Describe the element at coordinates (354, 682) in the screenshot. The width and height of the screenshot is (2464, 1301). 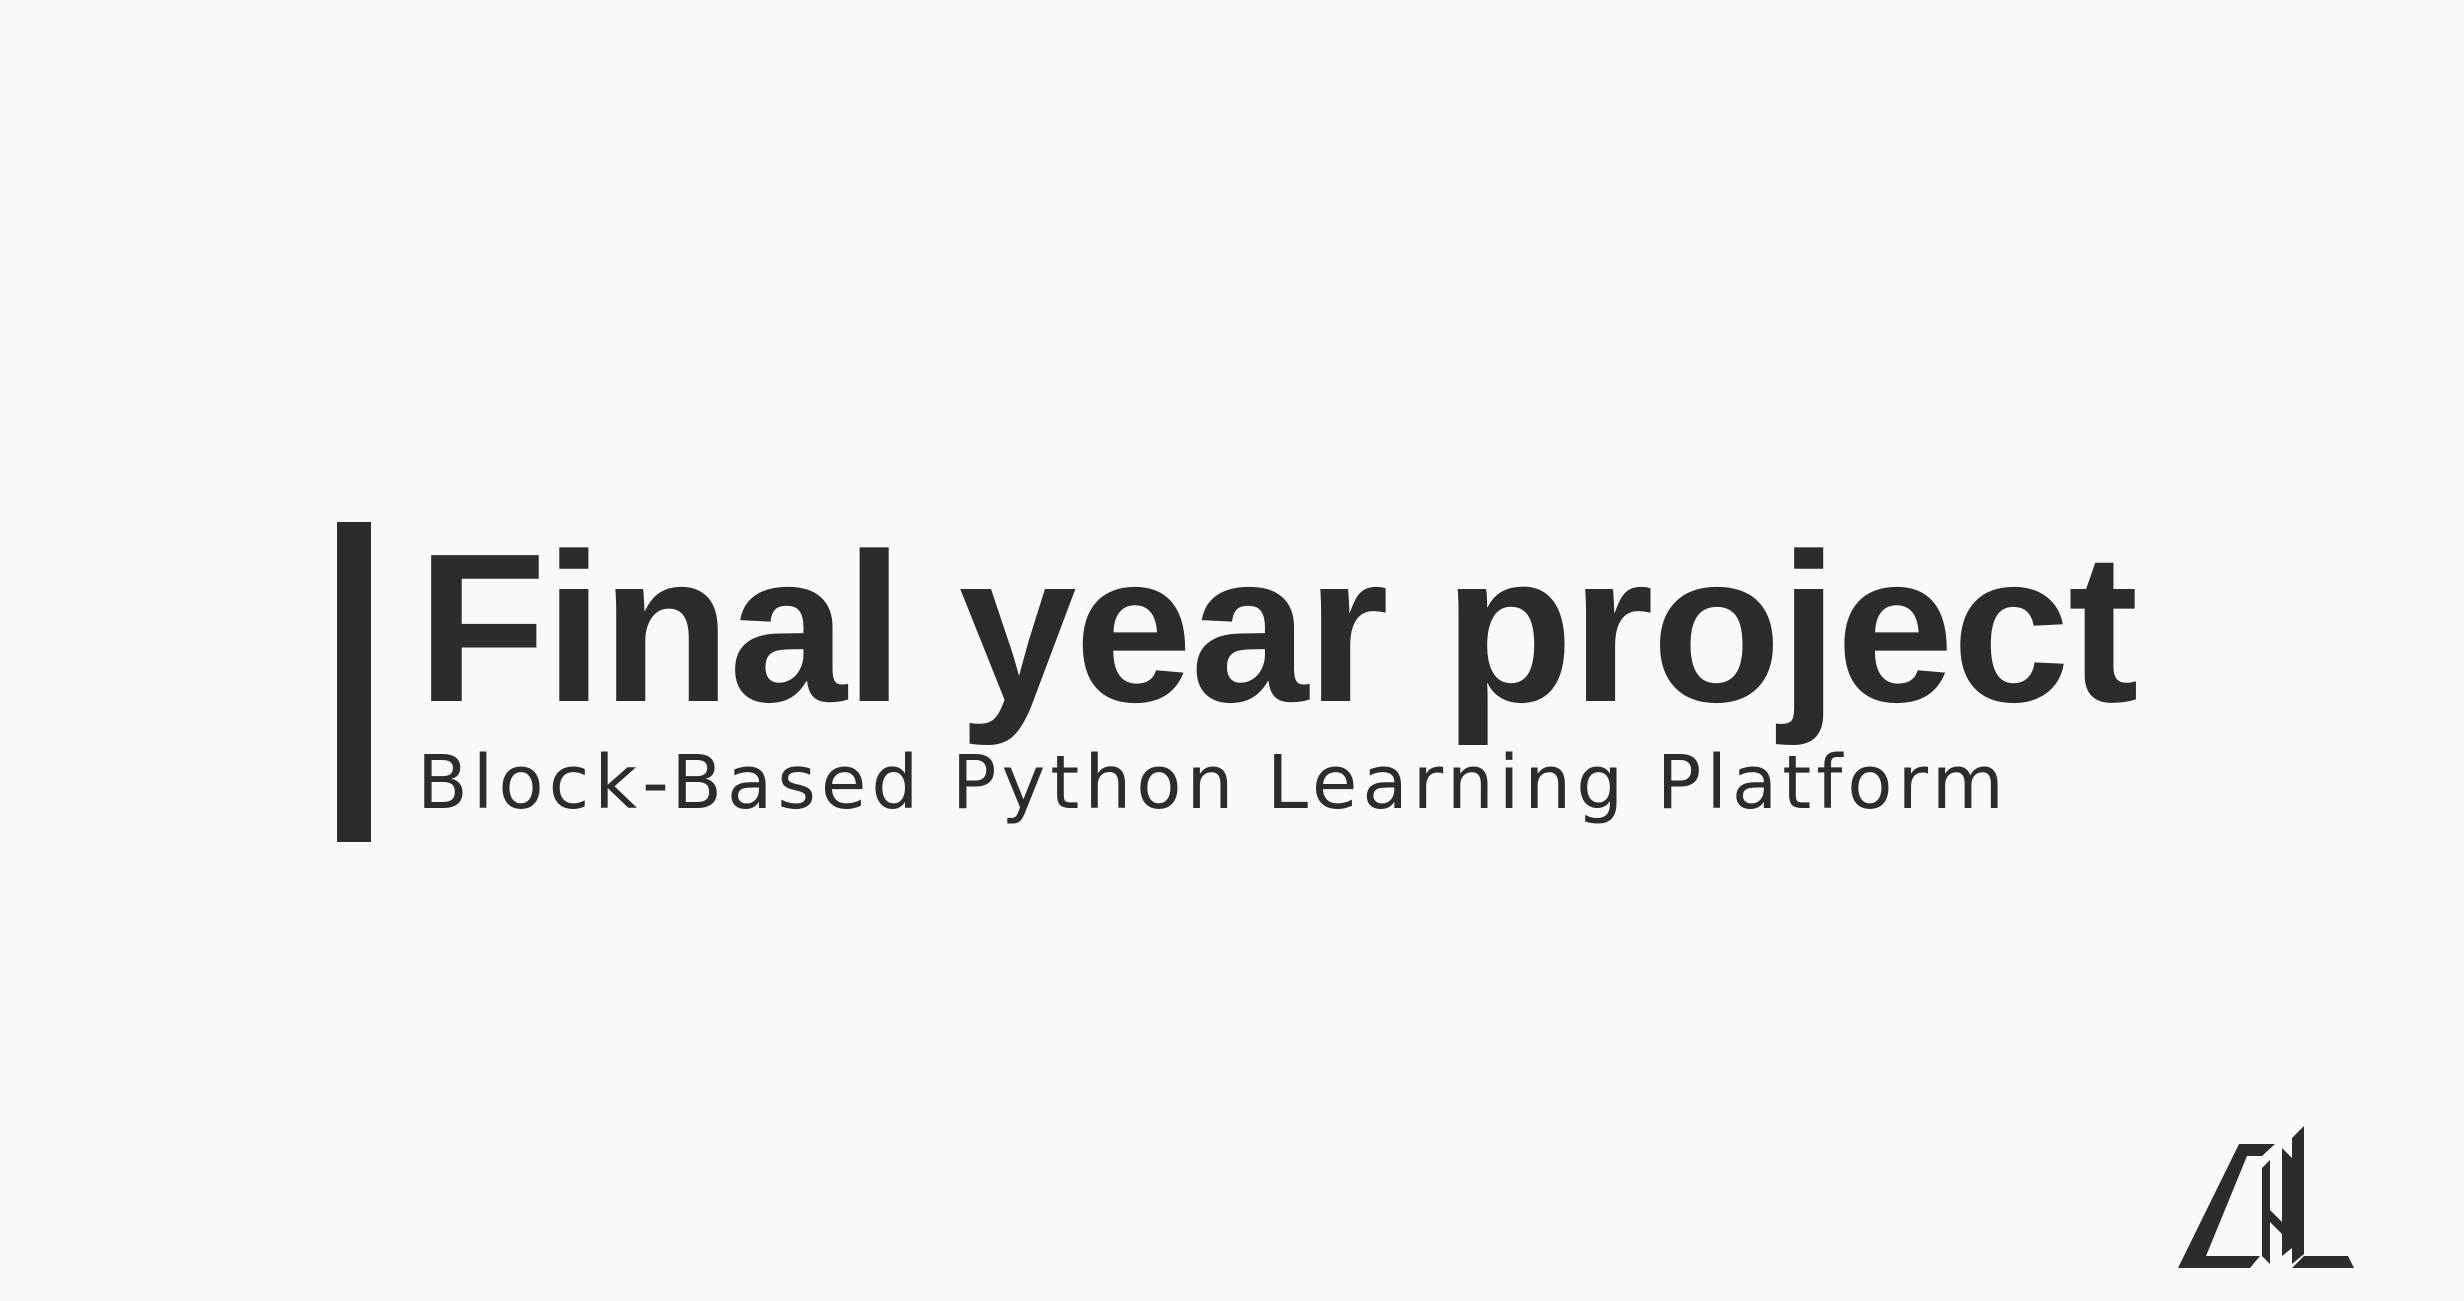
I see `accent-bar` at that location.